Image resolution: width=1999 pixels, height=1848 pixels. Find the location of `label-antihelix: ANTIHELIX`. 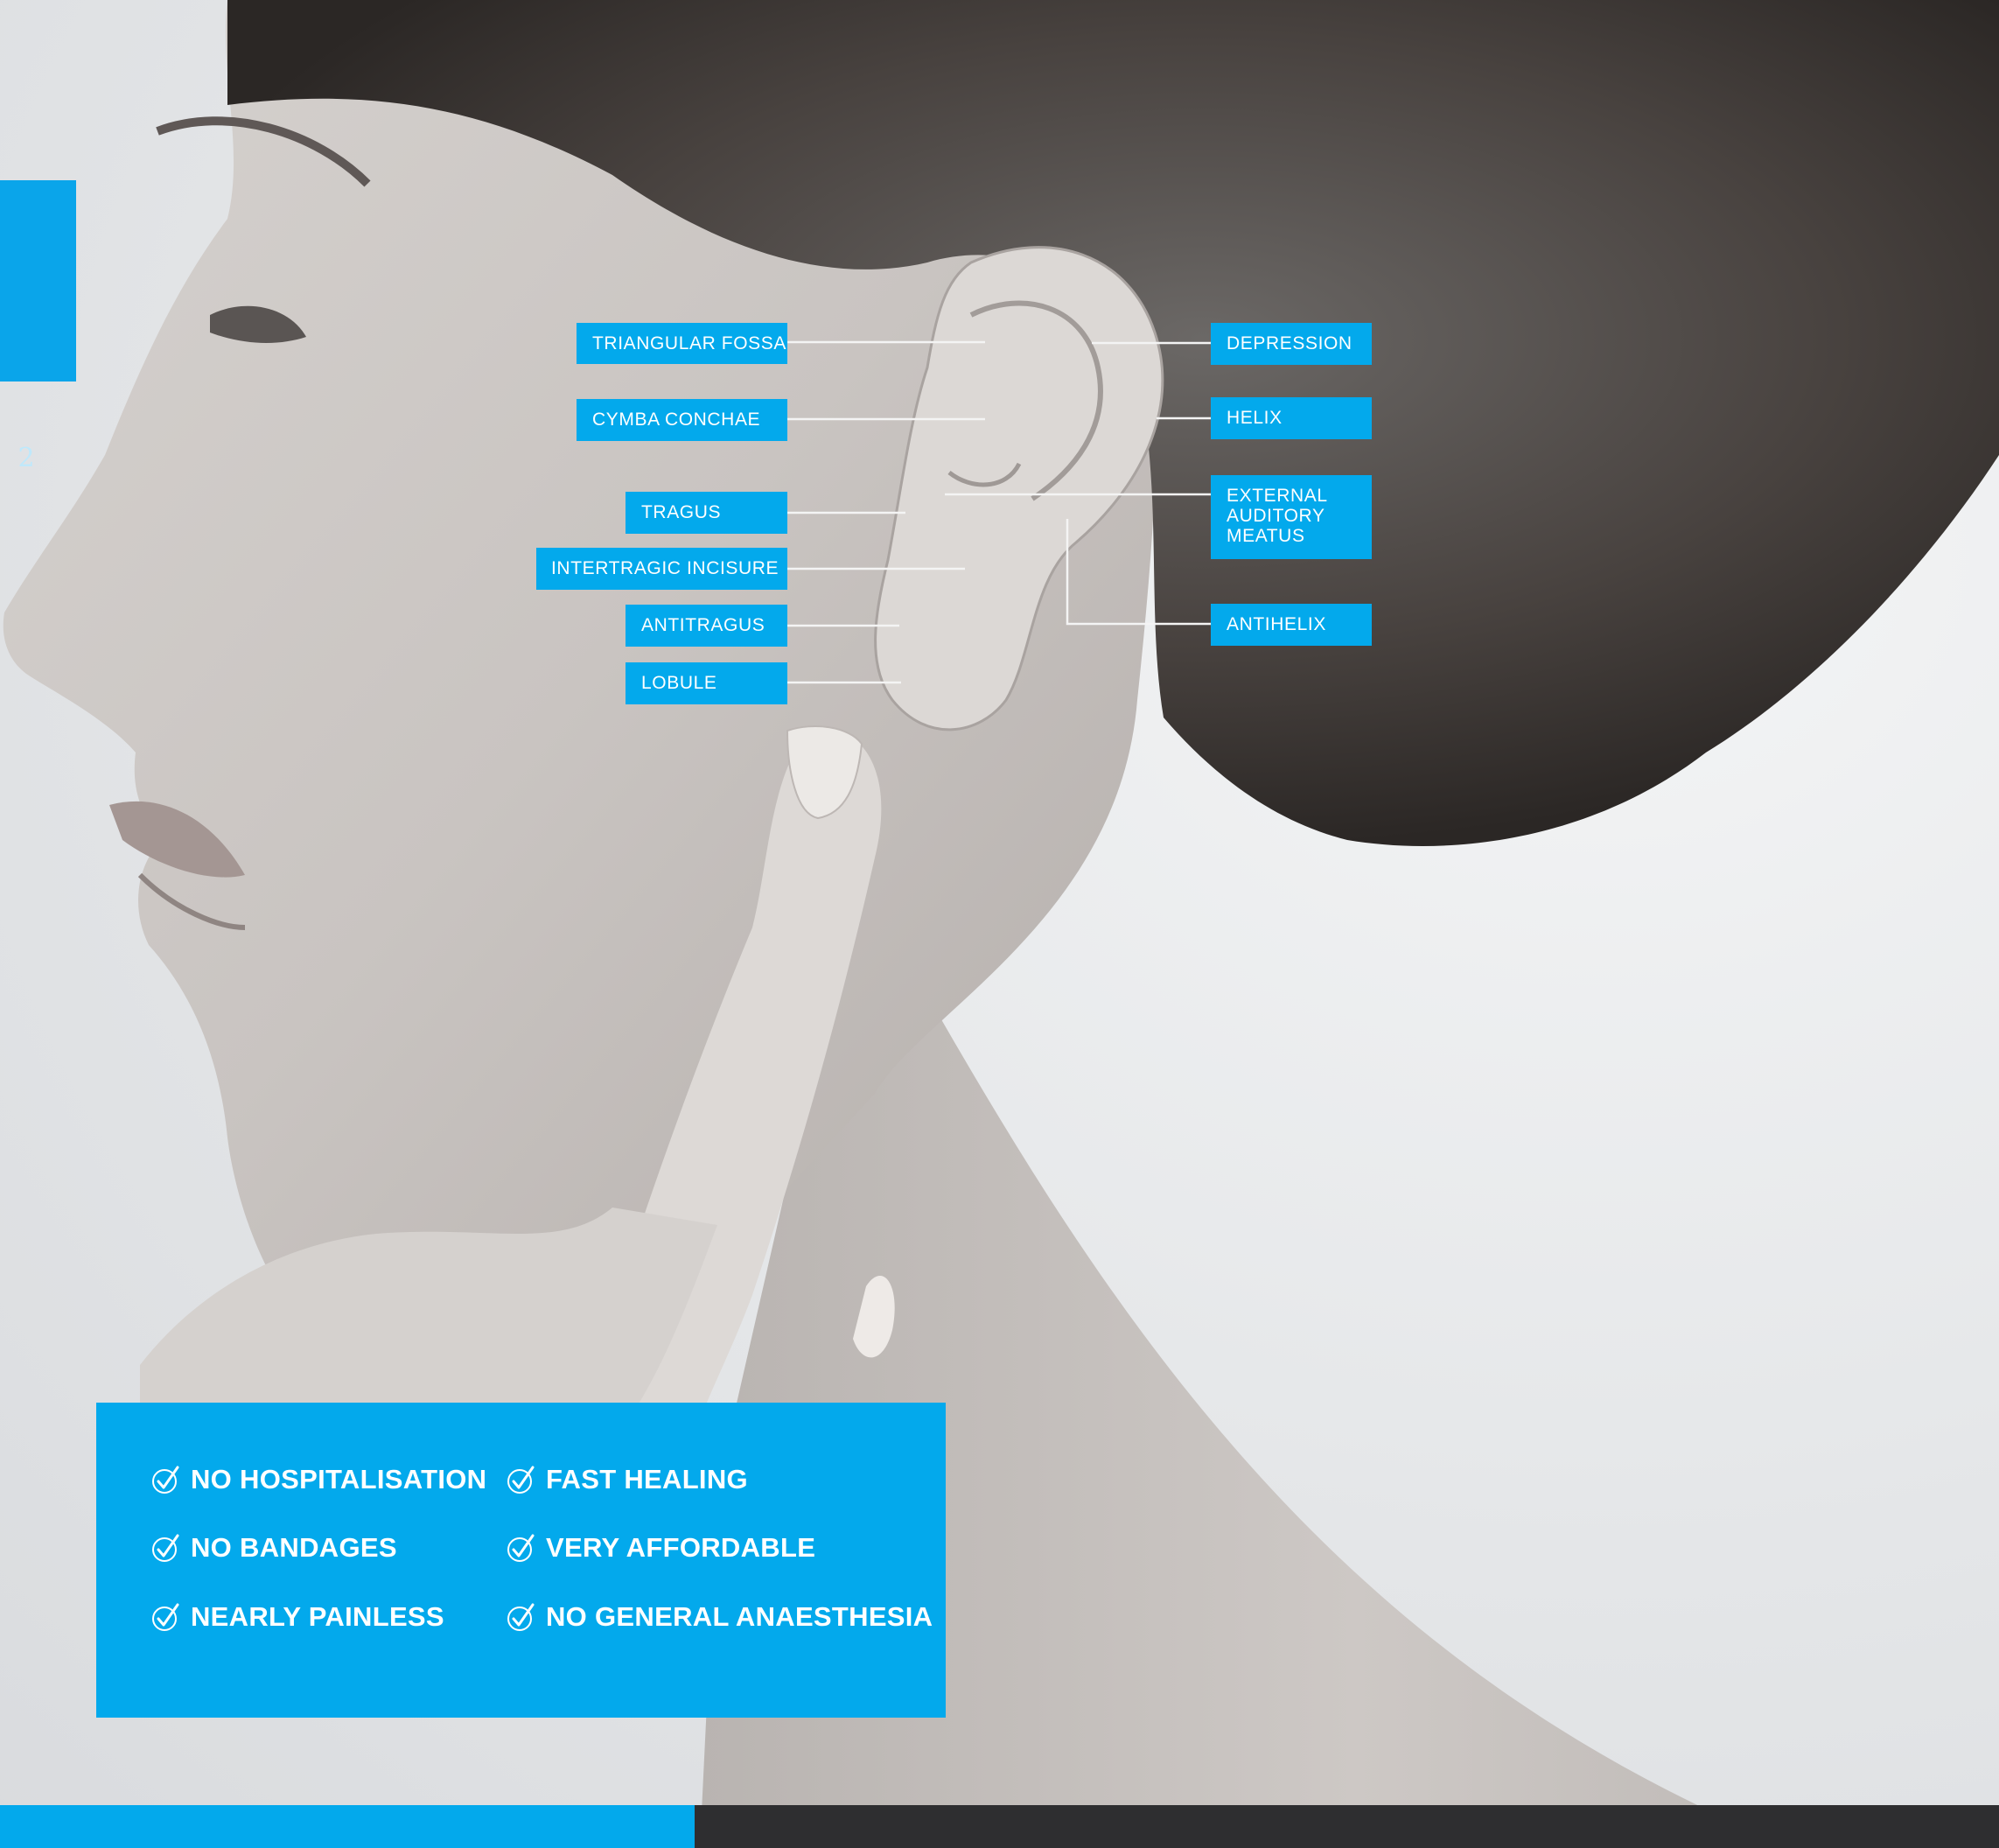

label-antihelix: ANTIHELIX is located at coordinates (1291, 625).